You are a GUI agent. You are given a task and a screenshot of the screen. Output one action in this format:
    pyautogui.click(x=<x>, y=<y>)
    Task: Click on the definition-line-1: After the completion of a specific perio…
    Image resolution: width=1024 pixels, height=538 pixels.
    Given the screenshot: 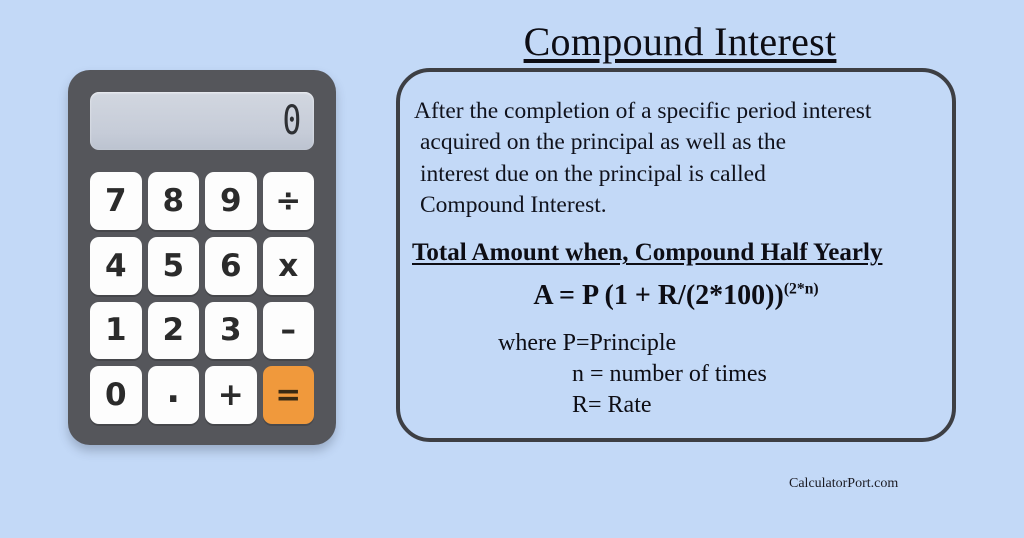 What is the action you would take?
    pyautogui.click(x=643, y=111)
    